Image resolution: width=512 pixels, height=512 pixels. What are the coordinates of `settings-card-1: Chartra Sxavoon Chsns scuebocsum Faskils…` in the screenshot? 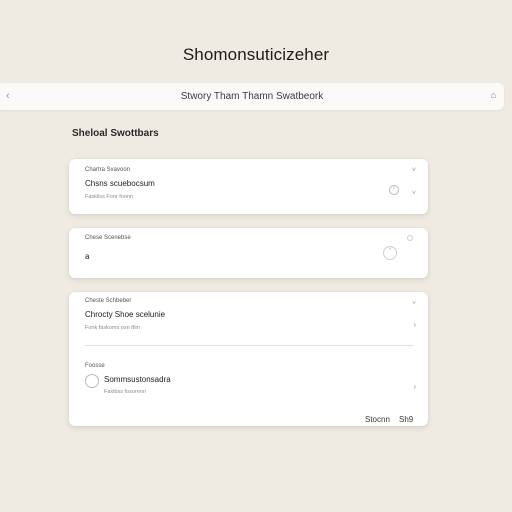 It's located at (248, 186).